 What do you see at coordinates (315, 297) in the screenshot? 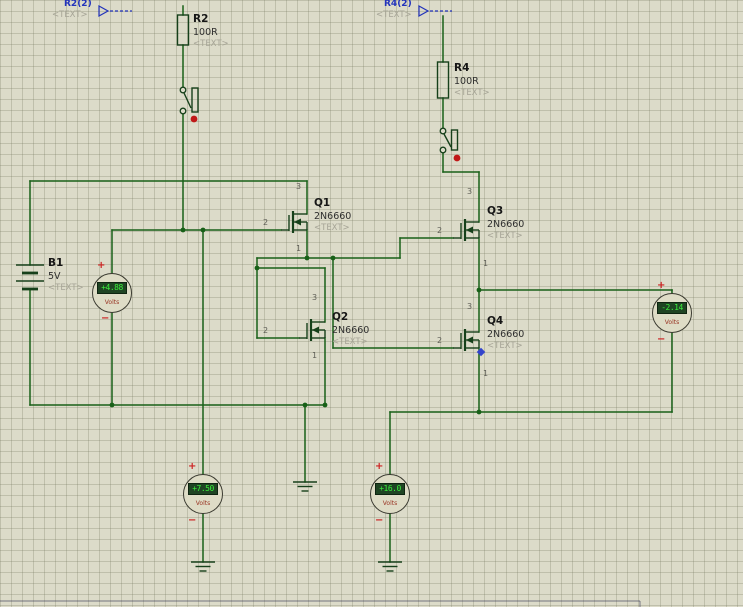
I see `q2-pin-number: 3` at bounding box center [315, 297].